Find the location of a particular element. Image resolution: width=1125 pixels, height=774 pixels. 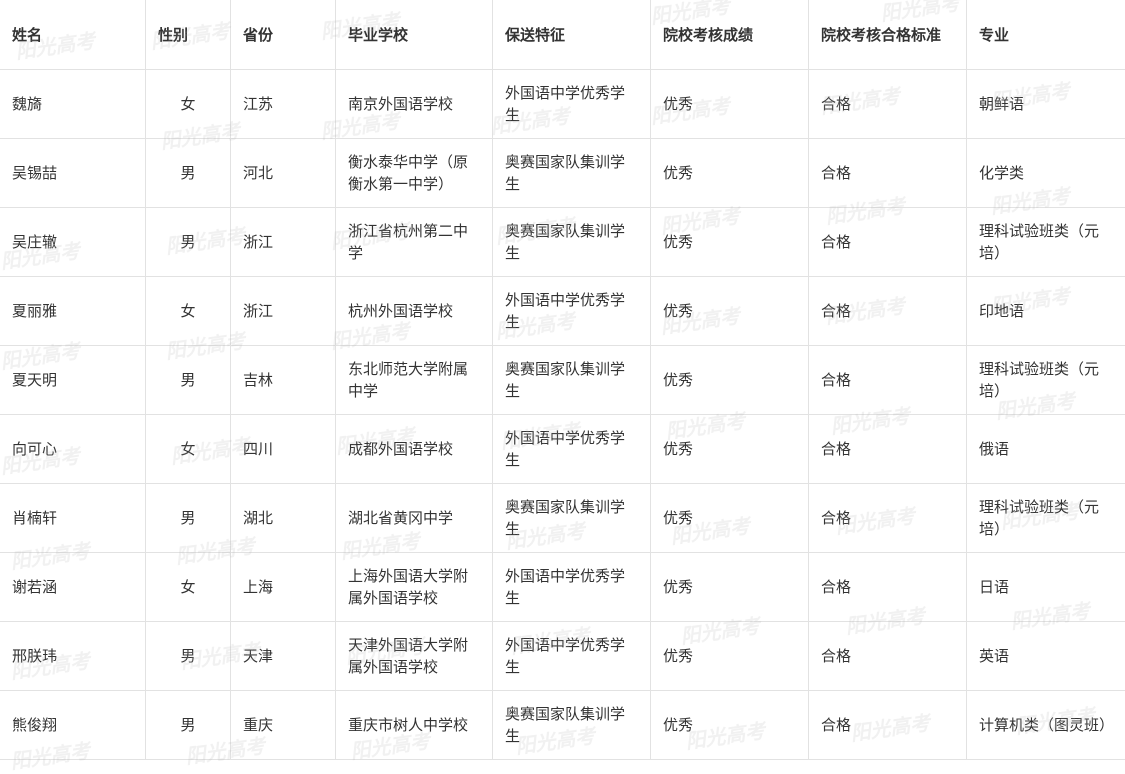

cell-major: 化学类 is located at coordinates (1046, 173).